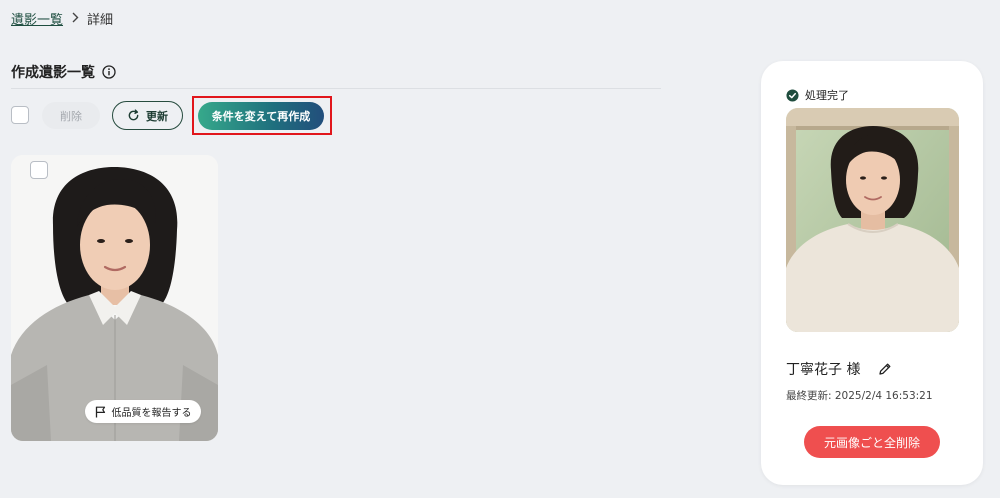  Describe the element at coordinates (885, 369) in the screenshot. I see `pencil-icon` at that location.